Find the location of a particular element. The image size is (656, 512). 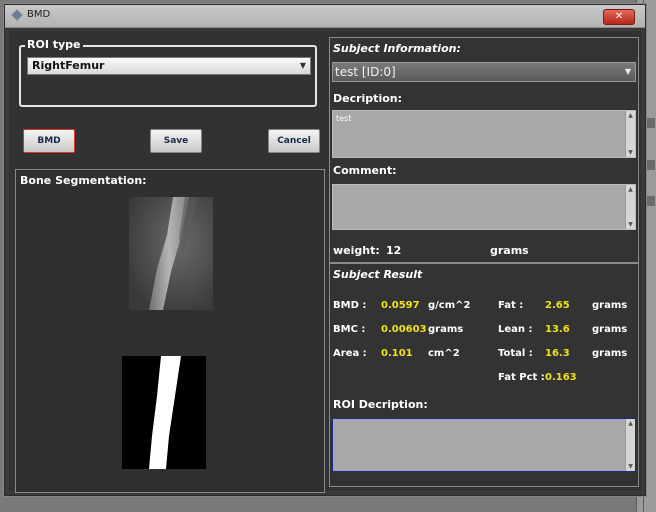

comment-scrollbar: ▲ ▼ is located at coordinates (630, 207).